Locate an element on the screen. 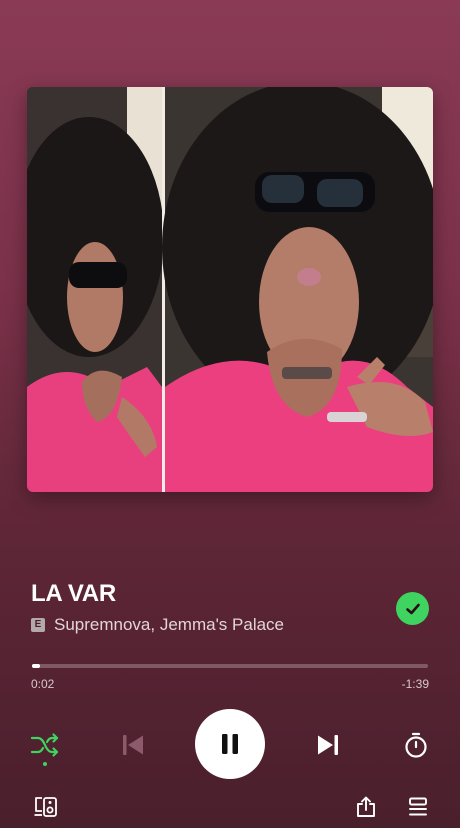 Image resolution: width=460 pixels, height=828 pixels. previous-button is located at coordinates (133, 745).